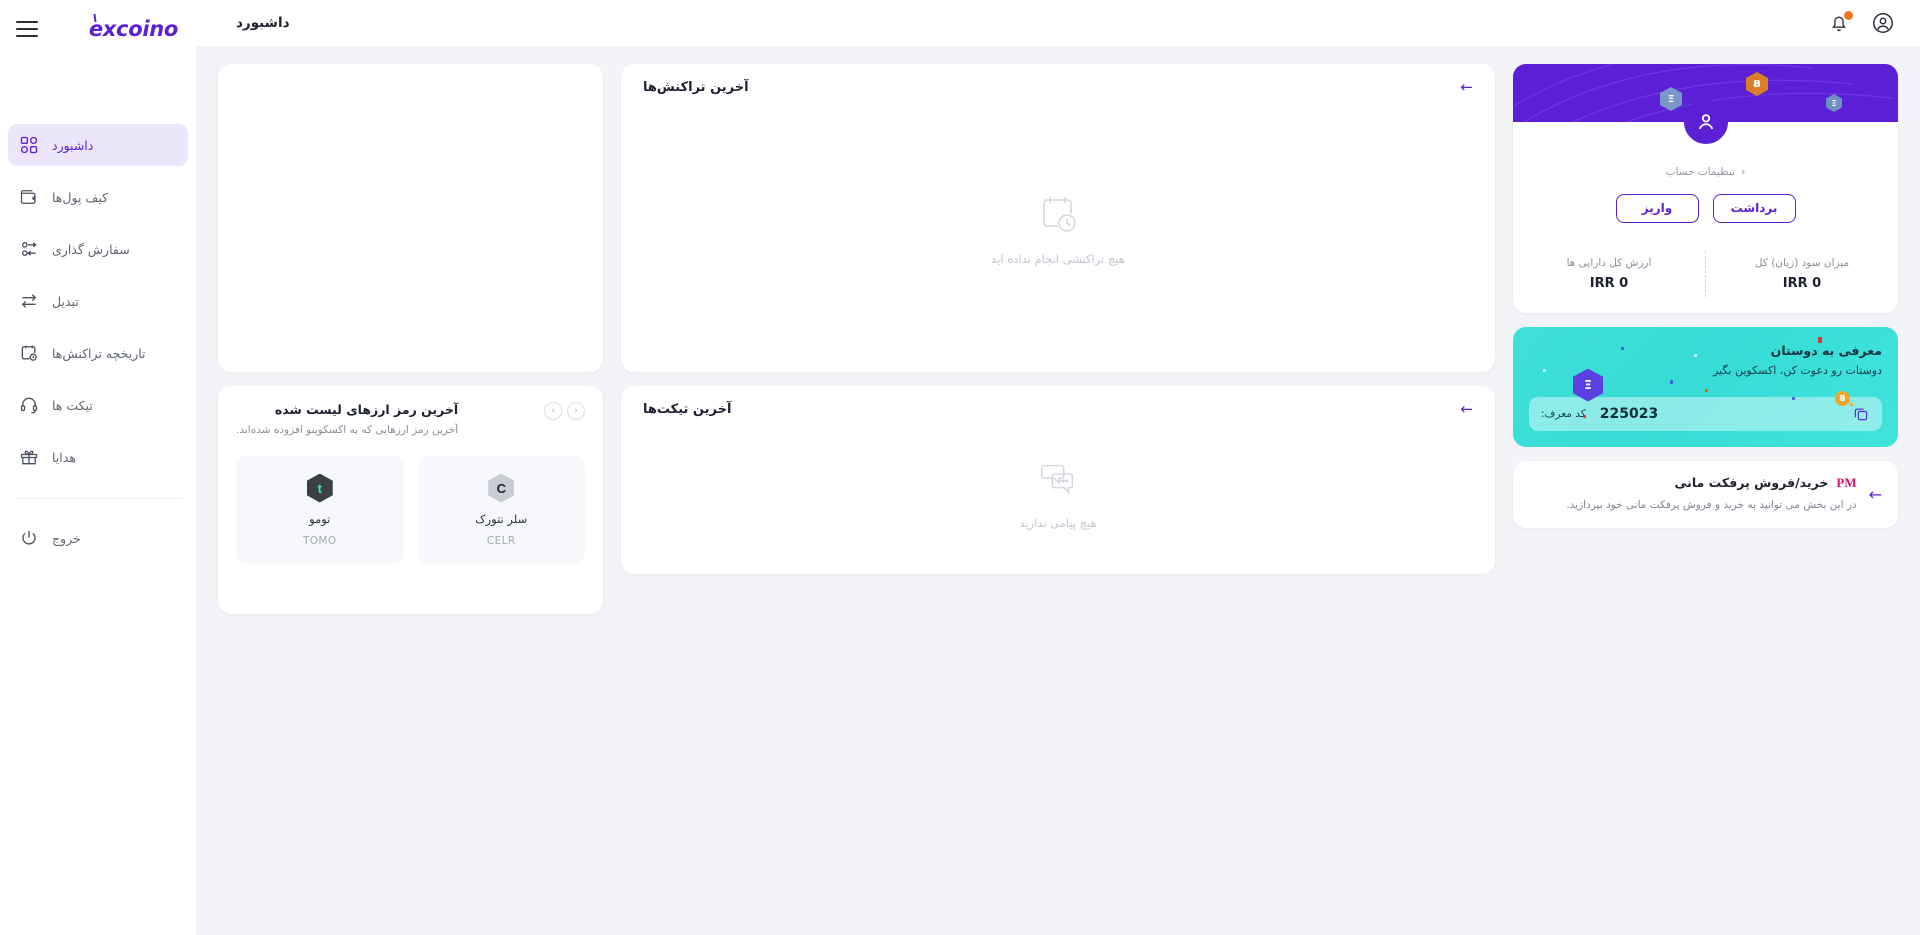 Image resolution: width=1920 pixels, height=935 pixels. What do you see at coordinates (1802, 262) in the screenshot?
I see `stat-label: میزان سود (زیان) کل` at bounding box center [1802, 262].